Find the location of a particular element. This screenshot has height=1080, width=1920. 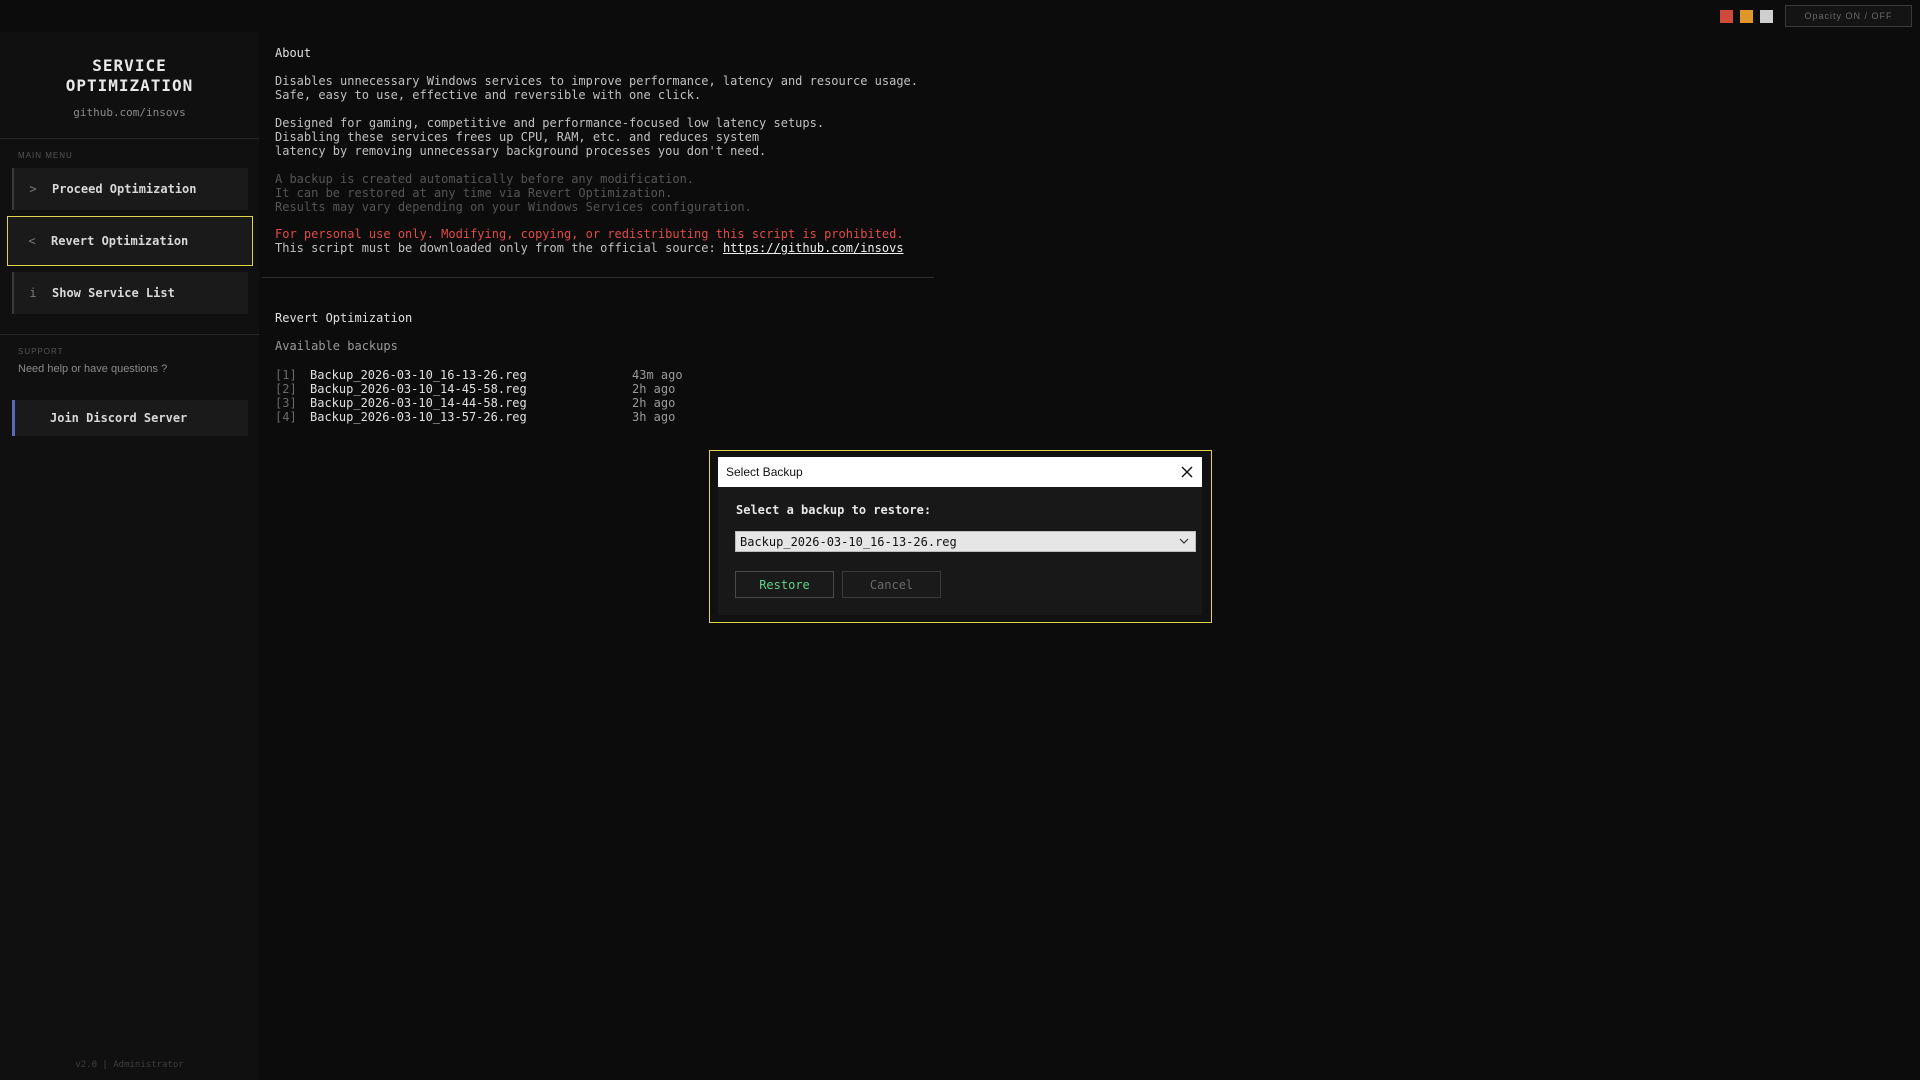

join-discord-button: Join Discord Server is located at coordinates (130, 418).